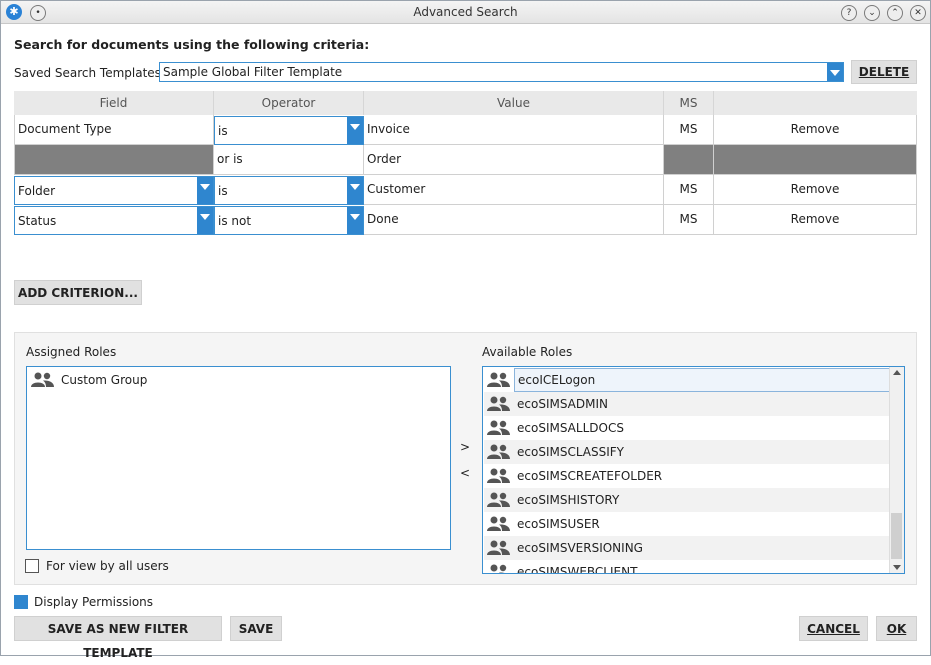  What do you see at coordinates (289, 220) in the screenshot?
I see `operator-select: is not` at bounding box center [289, 220].